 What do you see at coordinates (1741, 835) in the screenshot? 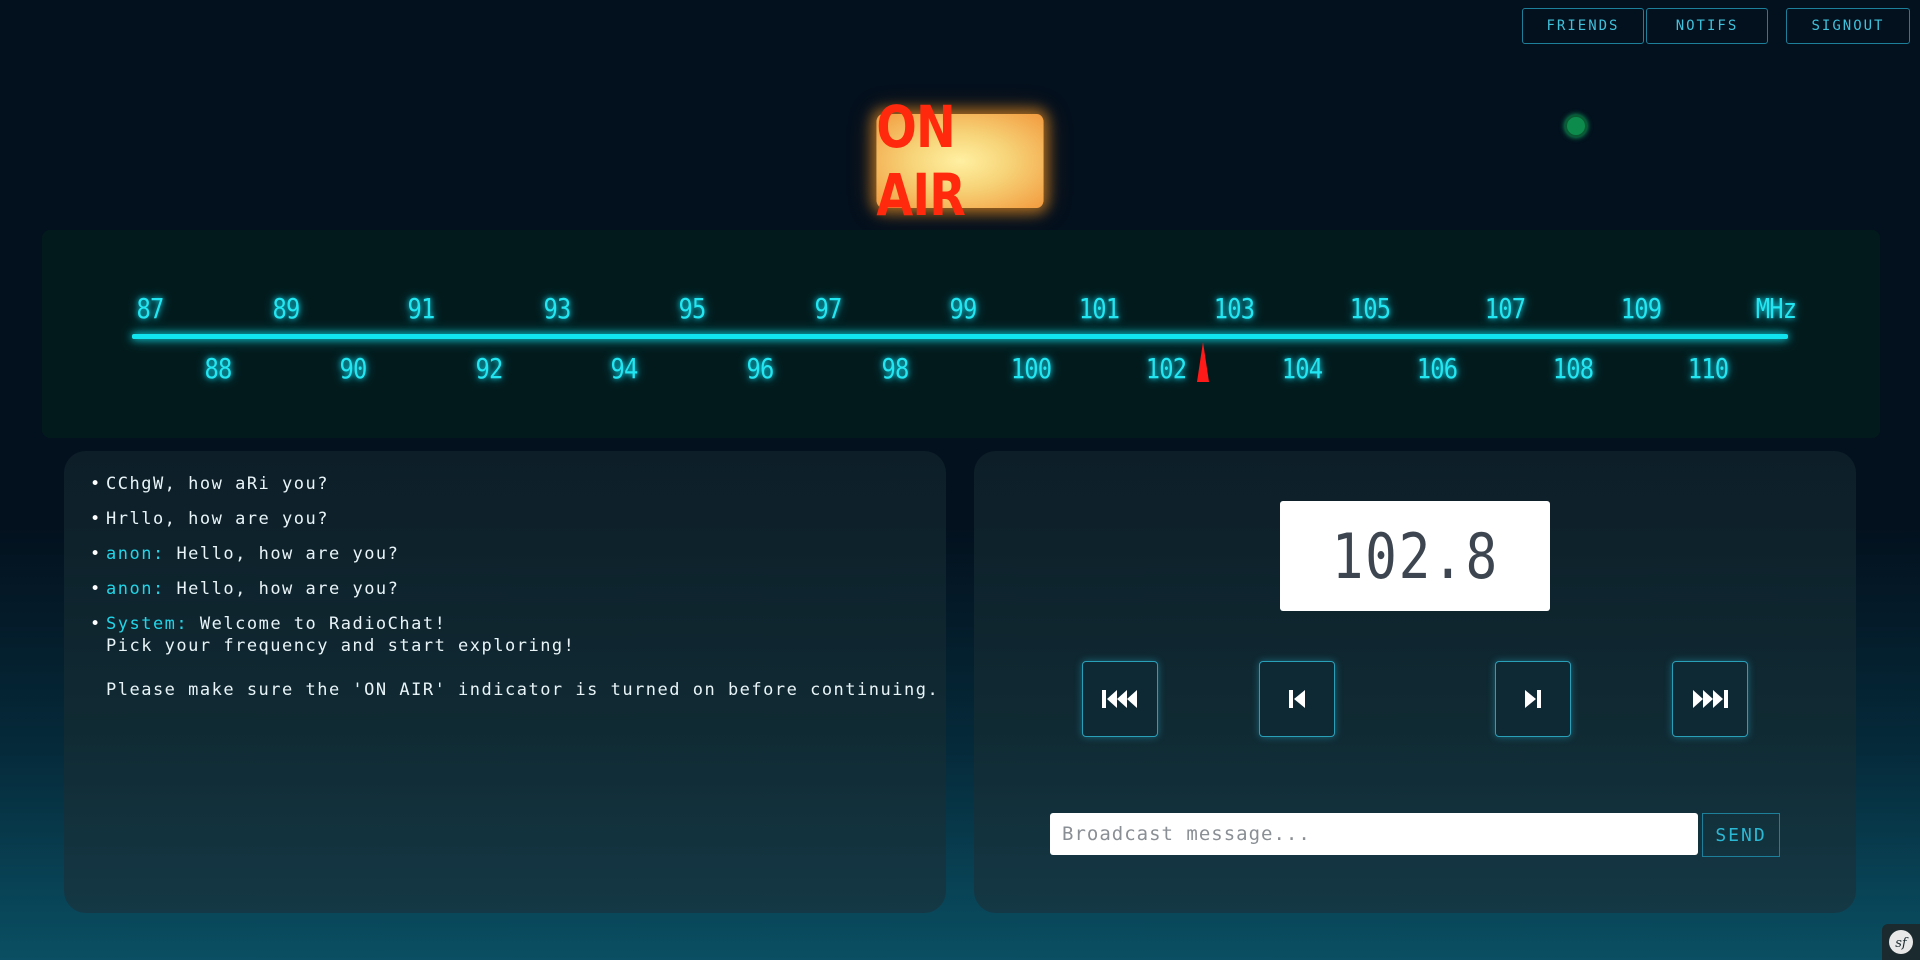
I see `send-button: SEND` at bounding box center [1741, 835].